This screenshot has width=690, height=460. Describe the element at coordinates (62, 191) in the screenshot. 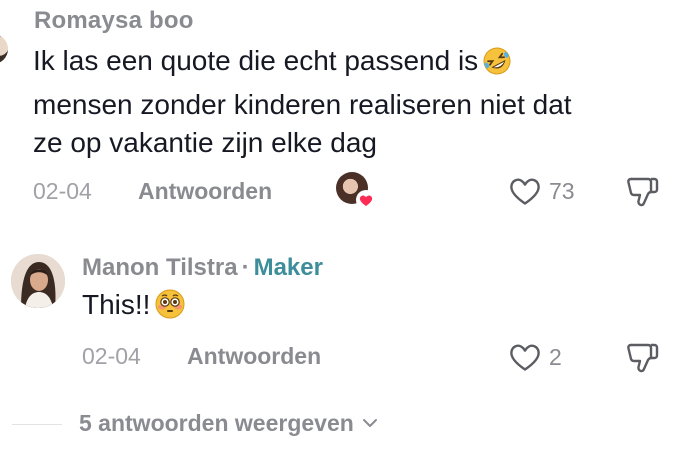

I see `comment-date: 02-04` at that location.